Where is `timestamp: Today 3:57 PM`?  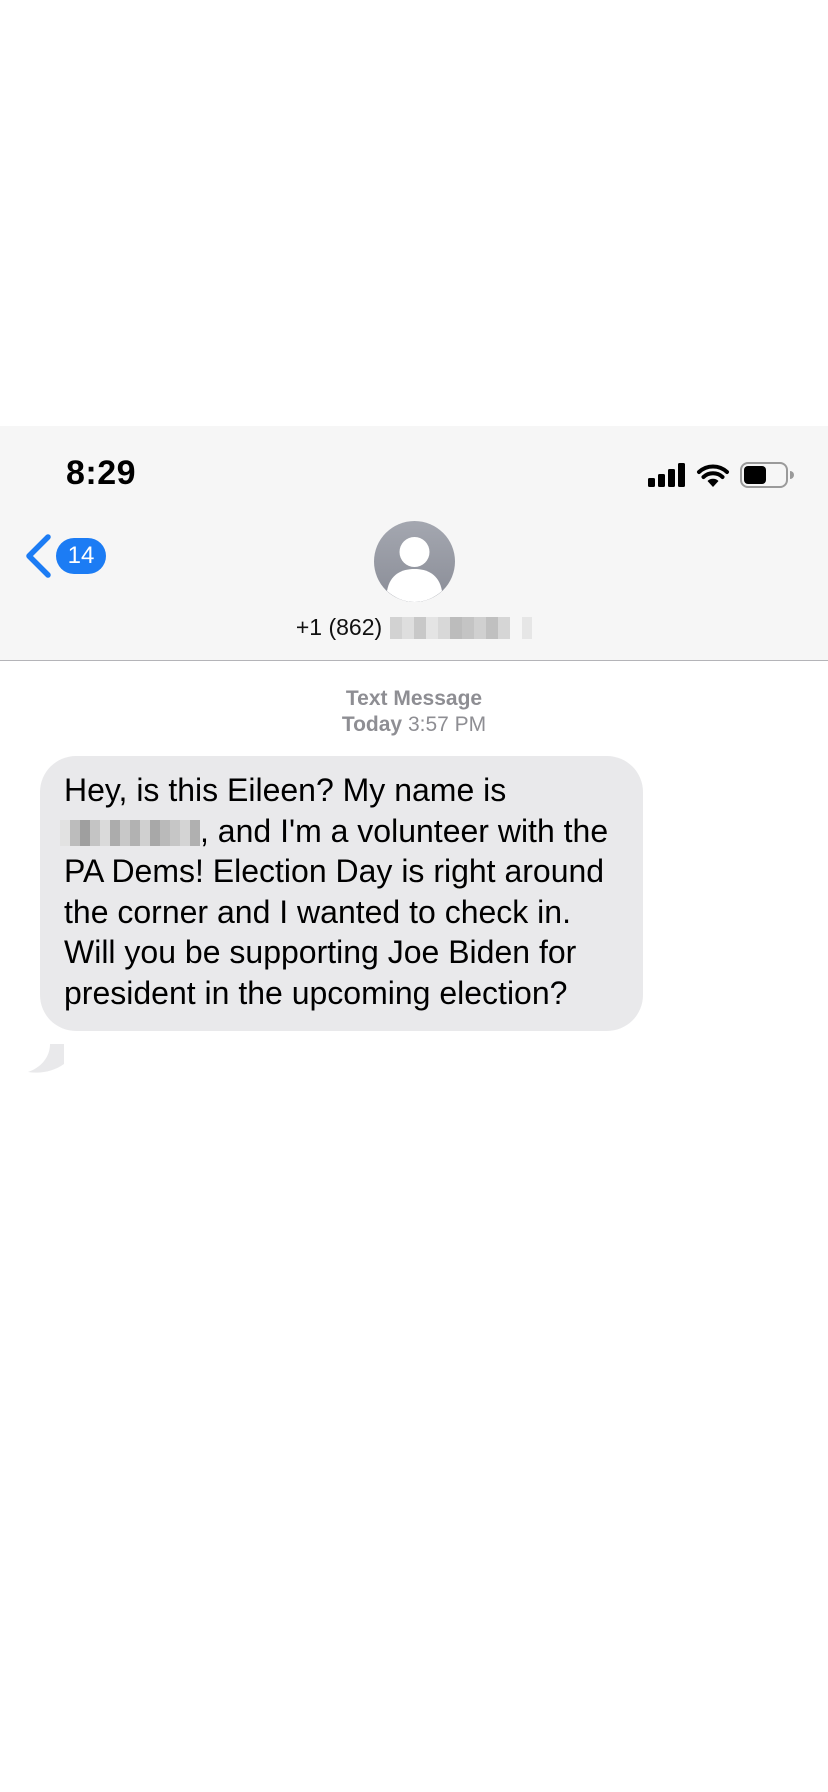
timestamp: Today 3:57 PM is located at coordinates (414, 725).